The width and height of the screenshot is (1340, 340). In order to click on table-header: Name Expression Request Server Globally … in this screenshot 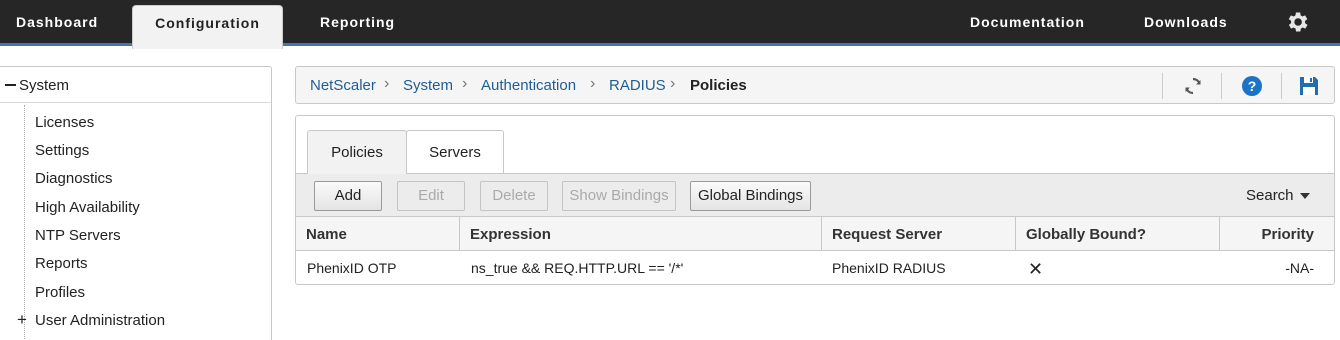, I will do `click(815, 234)`.